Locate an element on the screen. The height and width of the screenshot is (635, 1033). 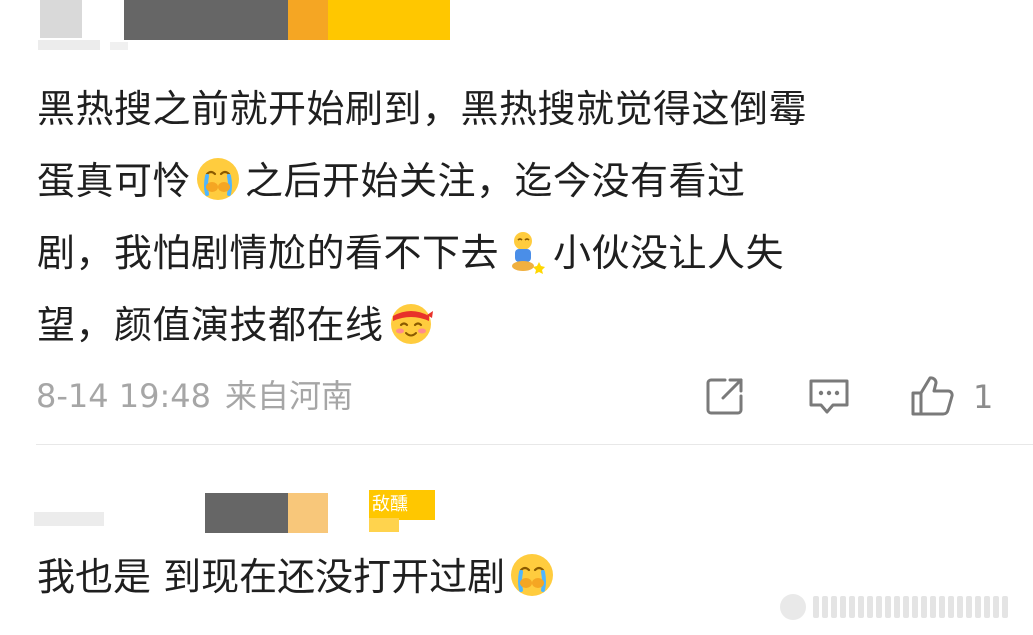
reply-icon is located at coordinates (829, 396).